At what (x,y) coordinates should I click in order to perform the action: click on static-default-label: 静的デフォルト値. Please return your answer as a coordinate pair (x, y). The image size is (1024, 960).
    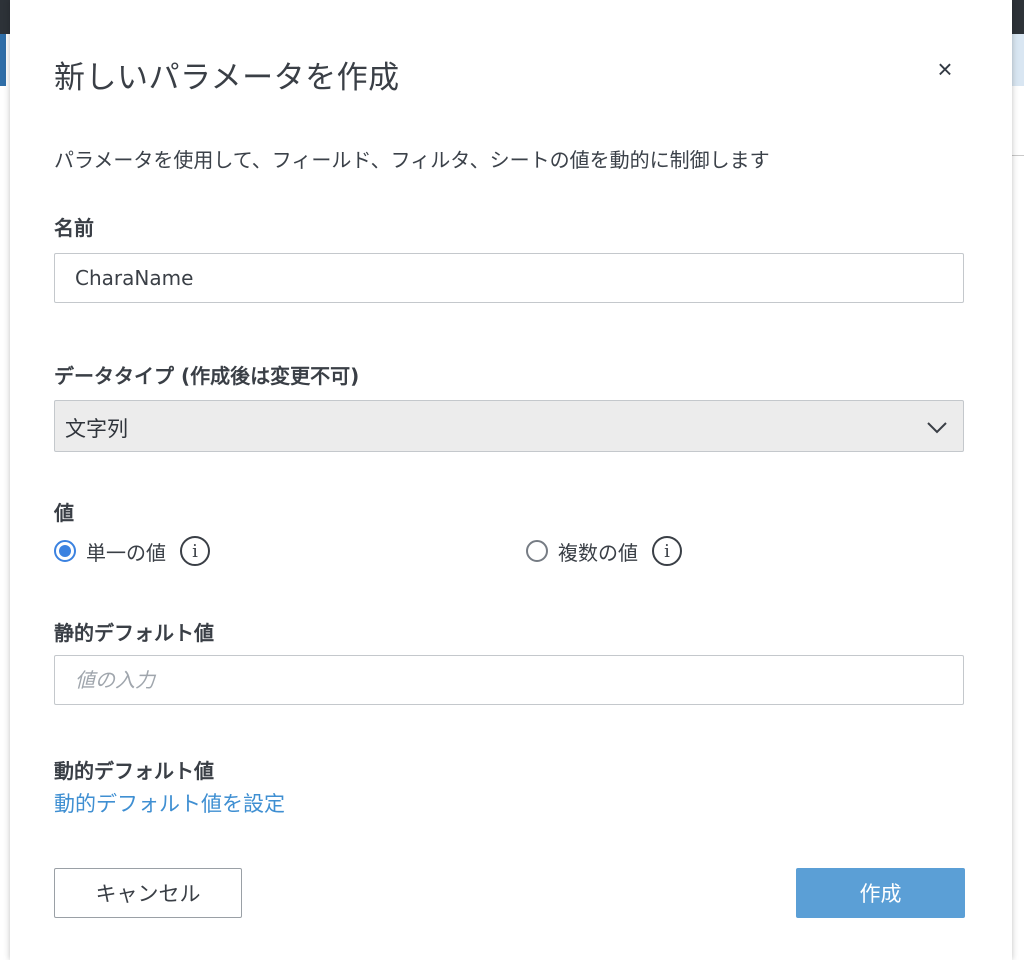
    Looking at the image, I should click on (134, 633).